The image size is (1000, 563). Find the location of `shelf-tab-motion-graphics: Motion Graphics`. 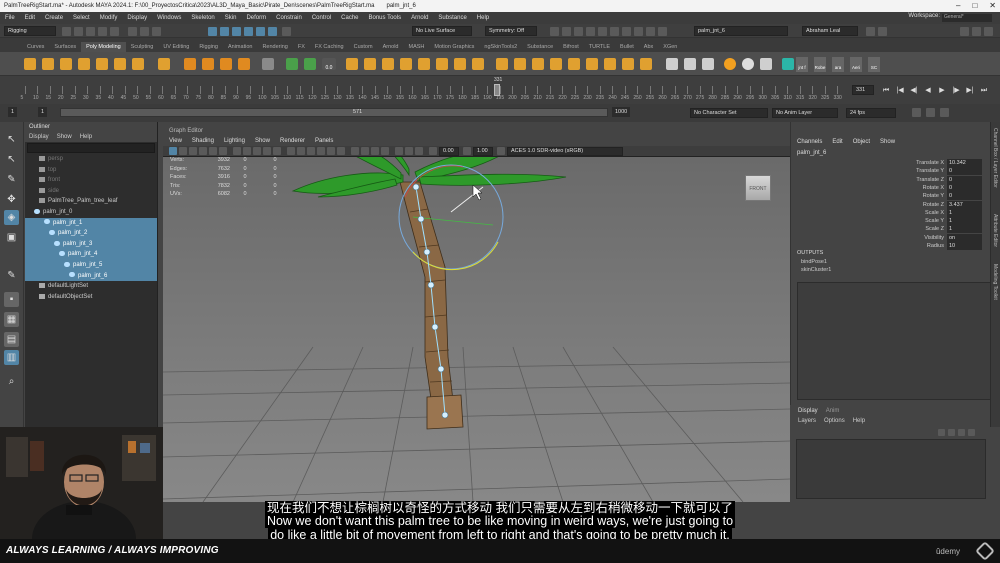

shelf-tab-motion-graphics: Motion Graphics is located at coordinates (454, 47).